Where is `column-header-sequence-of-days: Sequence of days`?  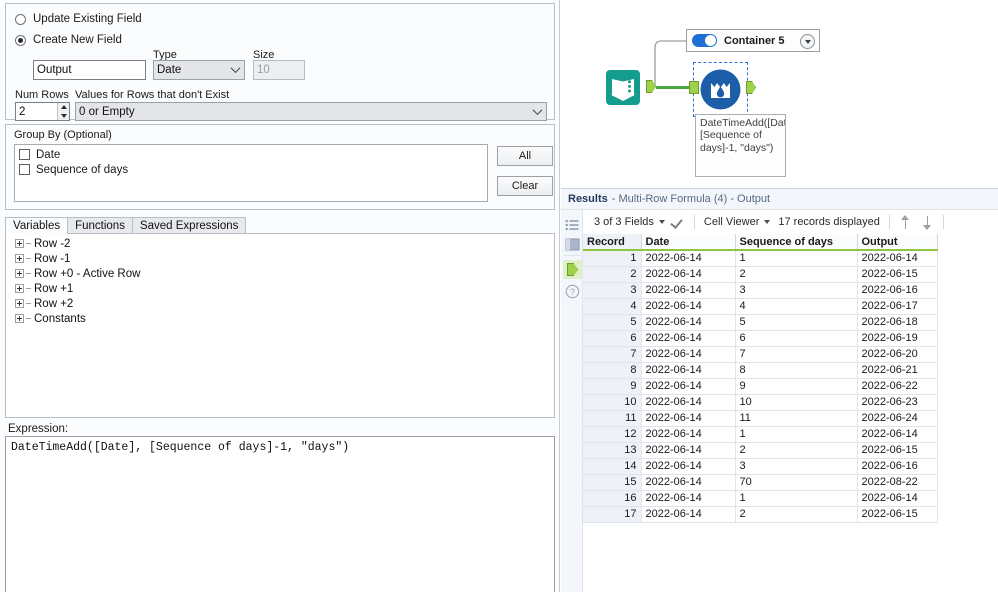 column-header-sequence-of-days: Sequence of days is located at coordinates (796, 242).